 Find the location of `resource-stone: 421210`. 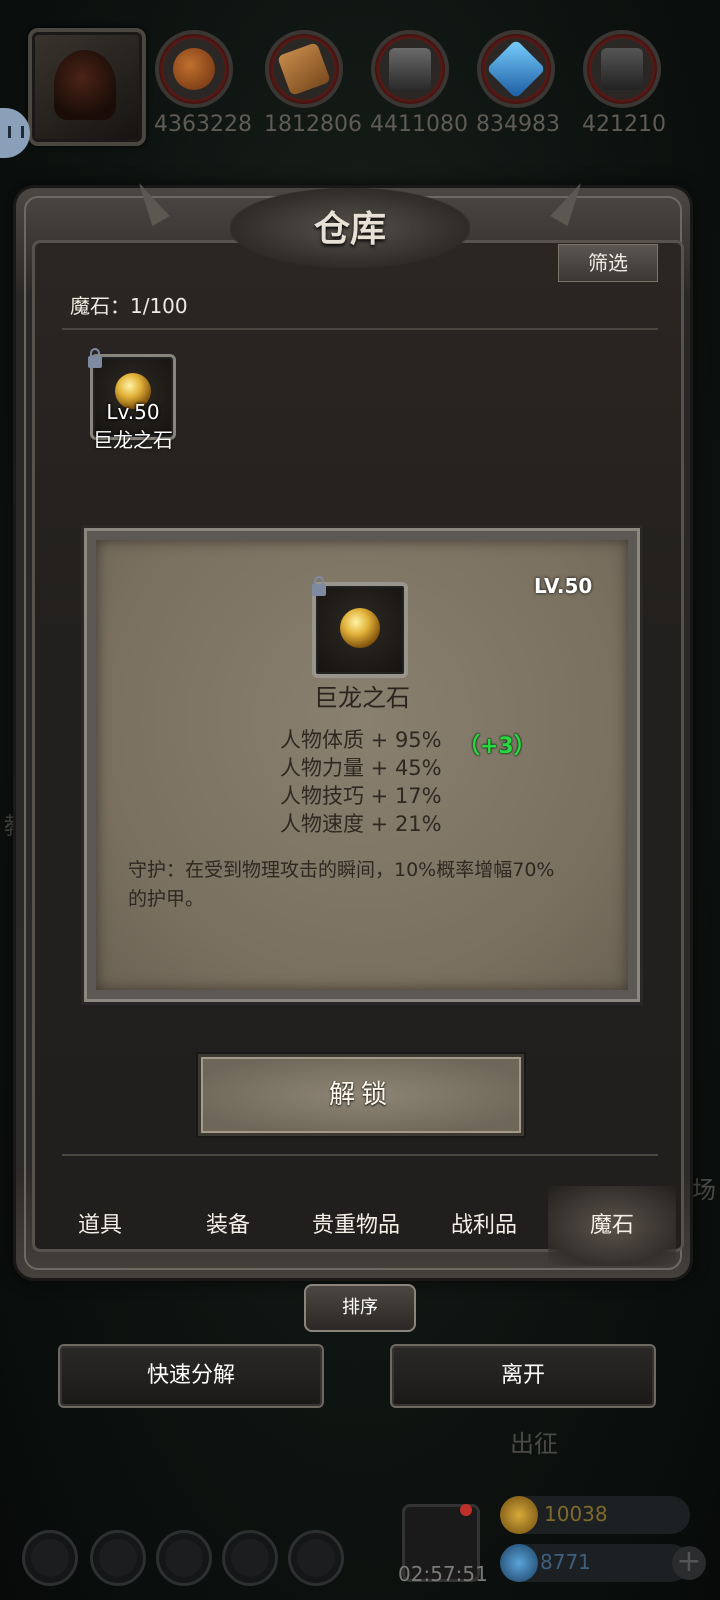

resource-stone: 421210 is located at coordinates (624, 83).